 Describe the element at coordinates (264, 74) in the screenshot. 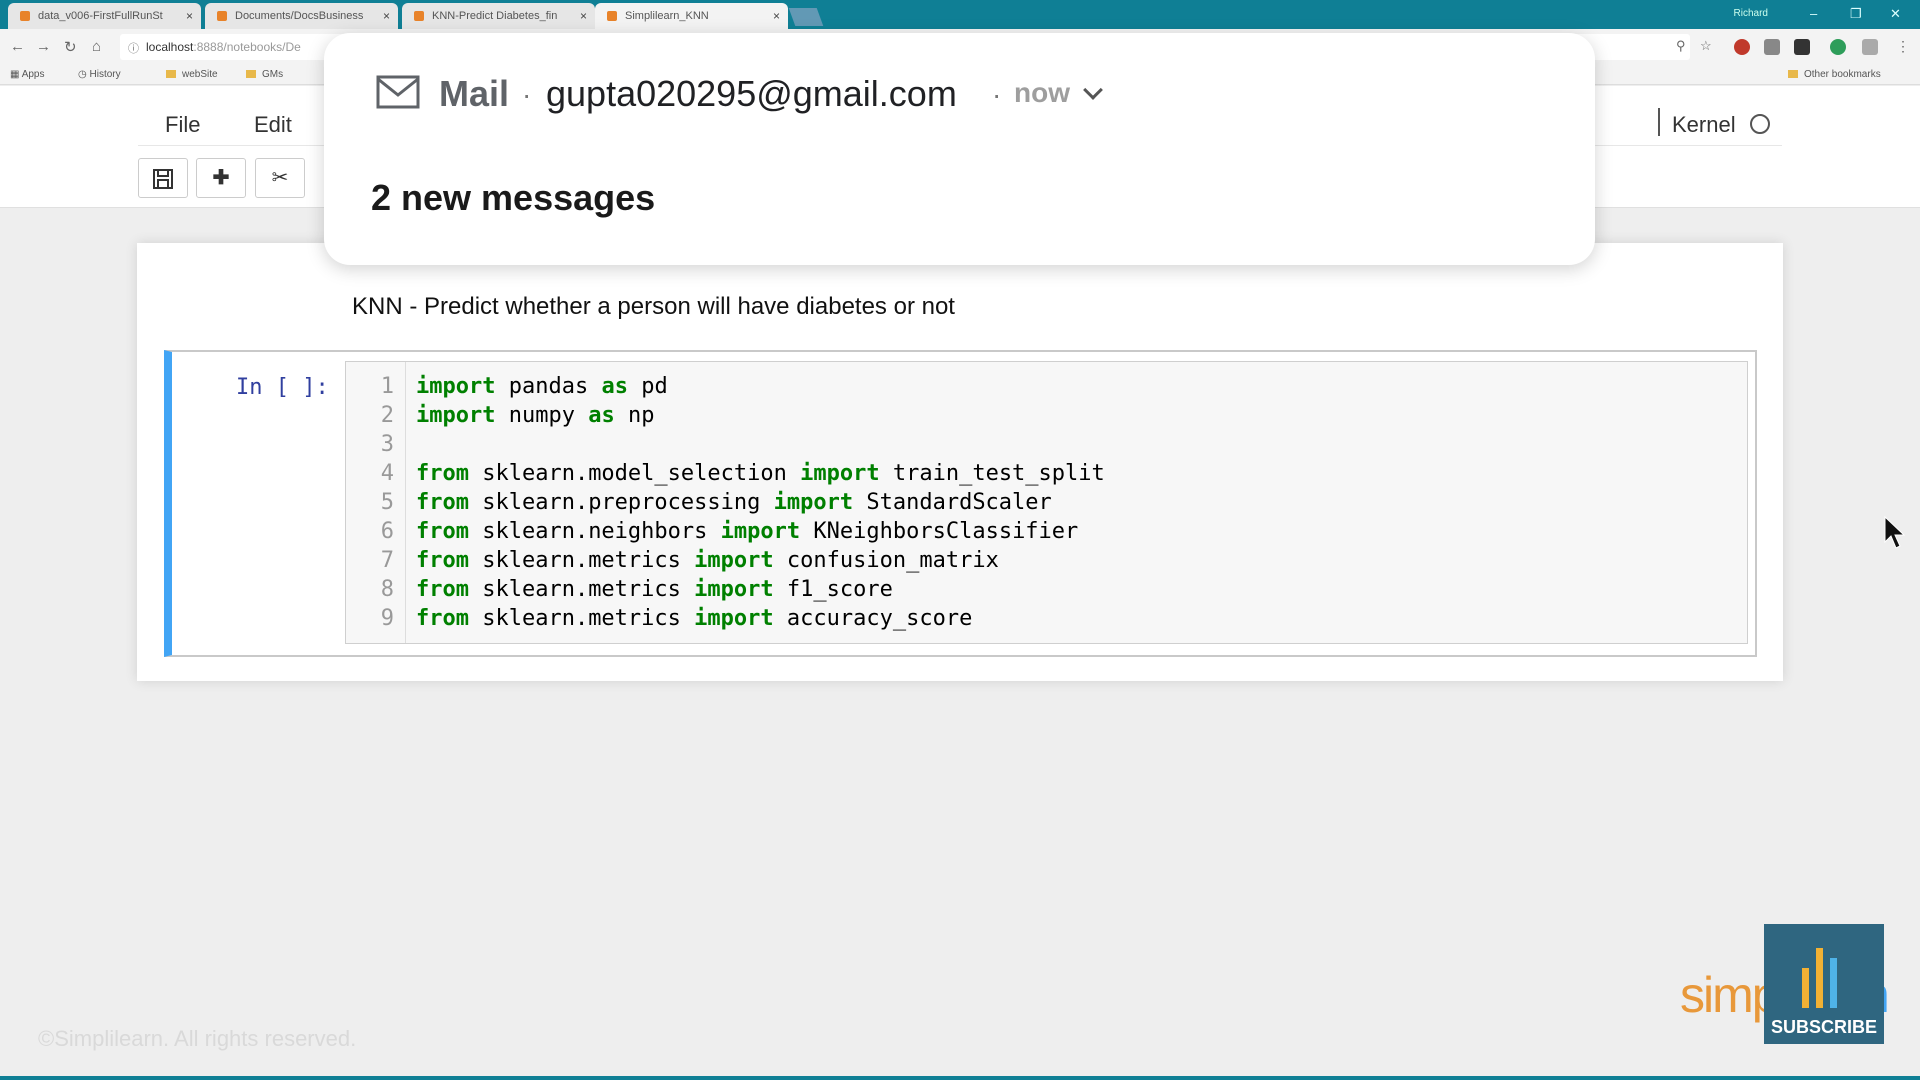

I see `bookmark-gms: GMs` at that location.